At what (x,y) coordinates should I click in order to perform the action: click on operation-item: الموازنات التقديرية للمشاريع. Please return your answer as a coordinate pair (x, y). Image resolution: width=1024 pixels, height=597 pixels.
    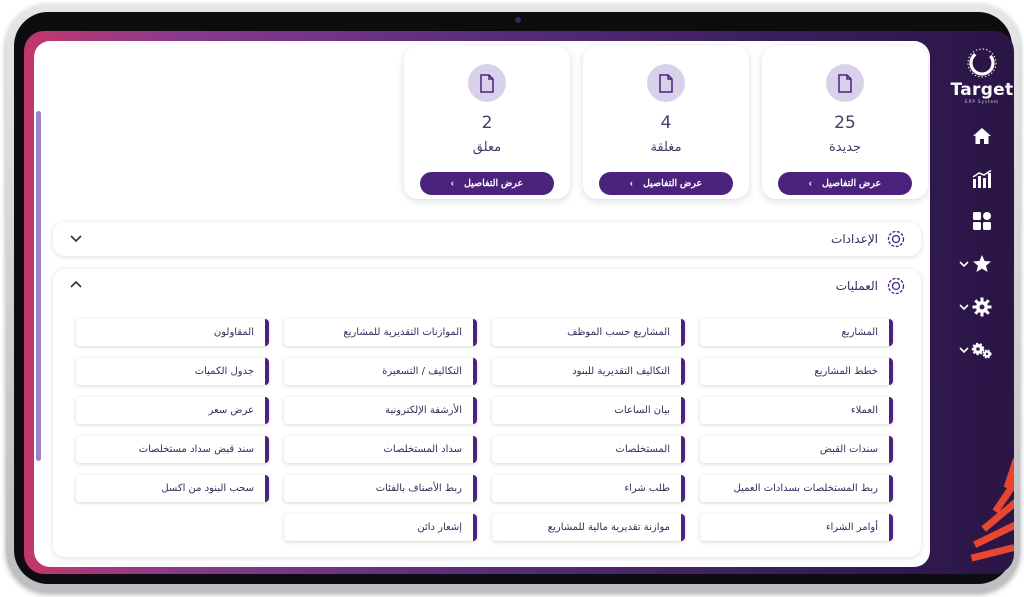
    Looking at the image, I should click on (380, 332).